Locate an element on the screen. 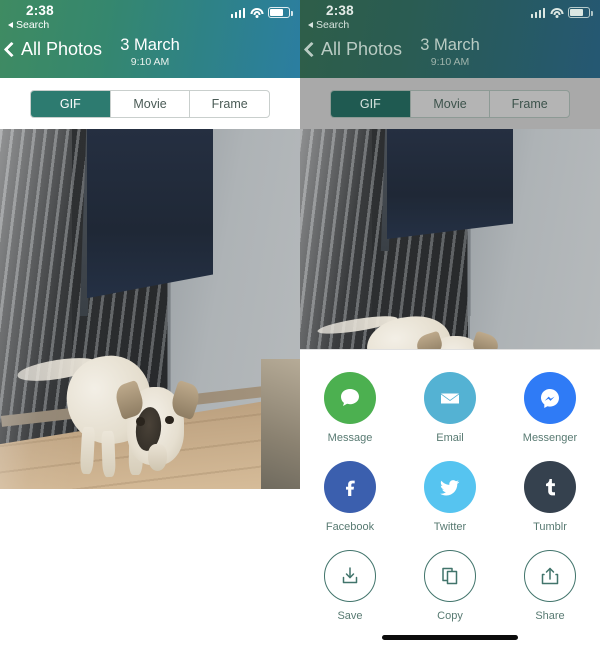 The width and height of the screenshot is (600, 647). twitter-bird-icon is located at coordinates (450, 487).